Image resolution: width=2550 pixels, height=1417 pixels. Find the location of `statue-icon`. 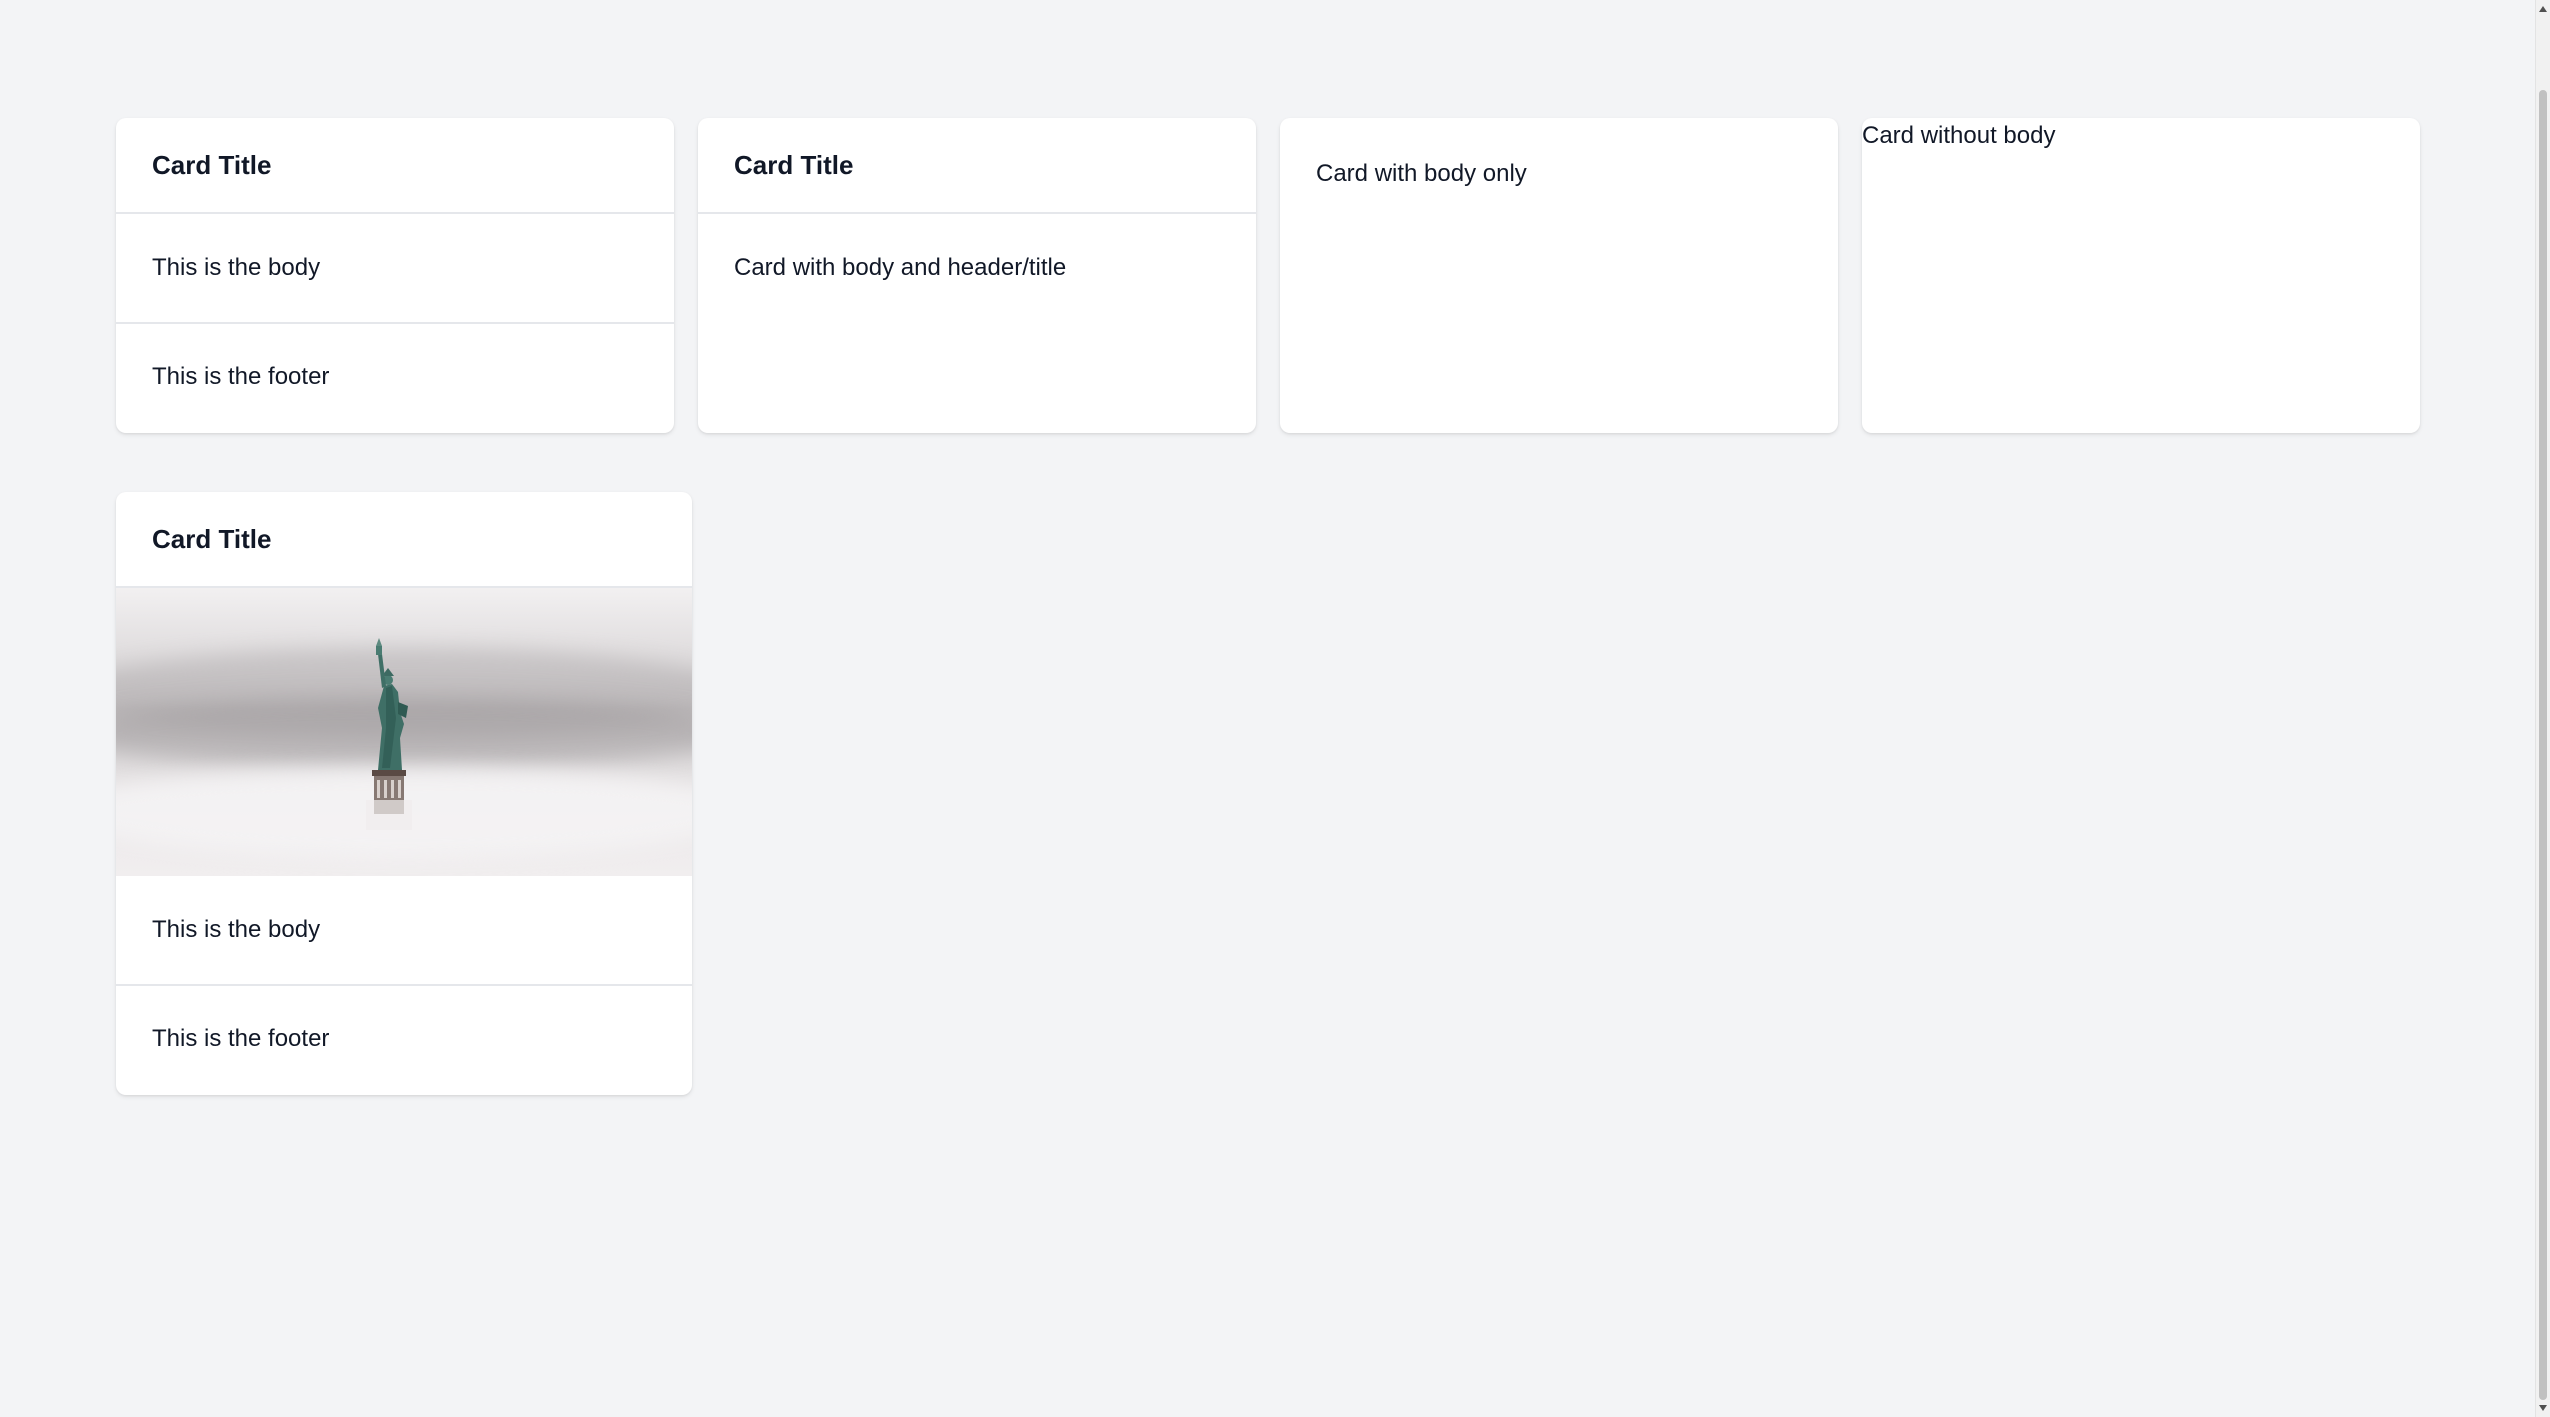

statue-icon is located at coordinates (389, 734).